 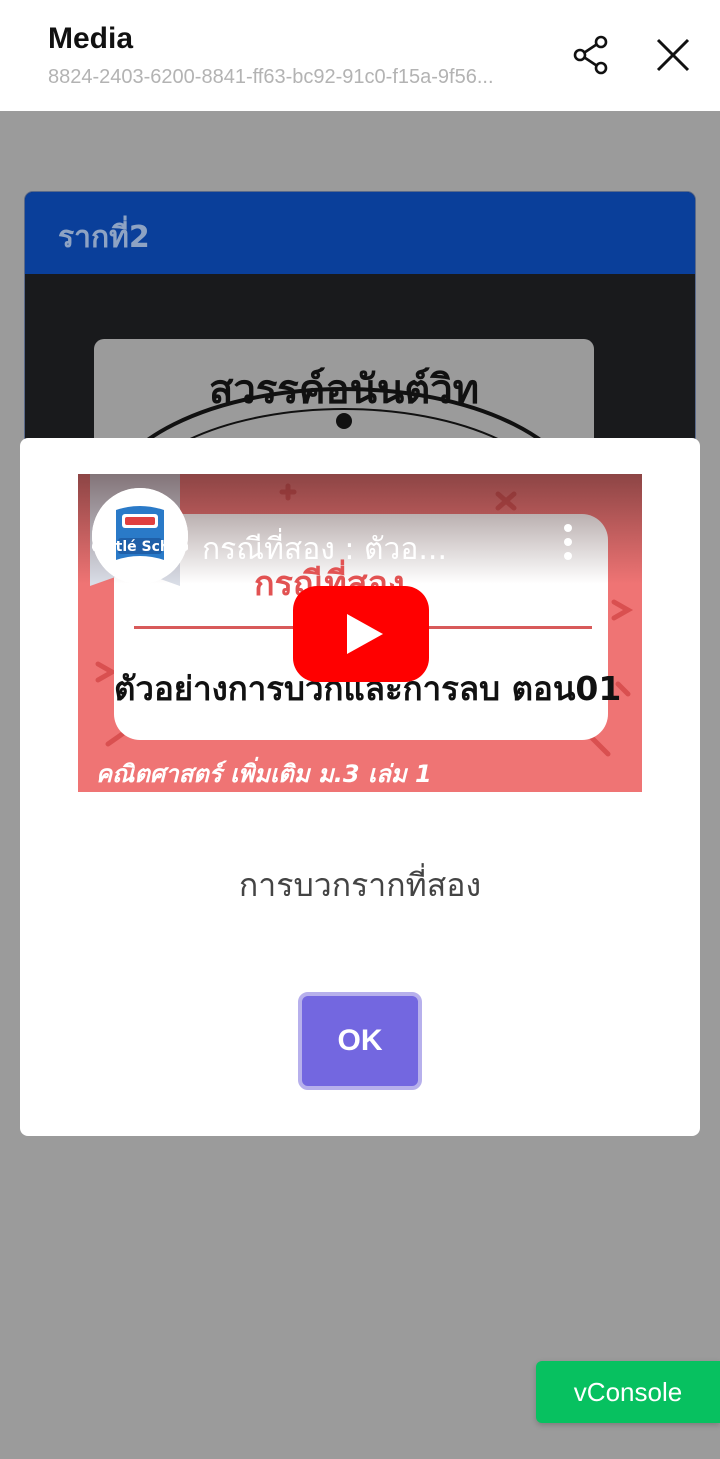 I want to click on share-button, so click(x=591, y=55).